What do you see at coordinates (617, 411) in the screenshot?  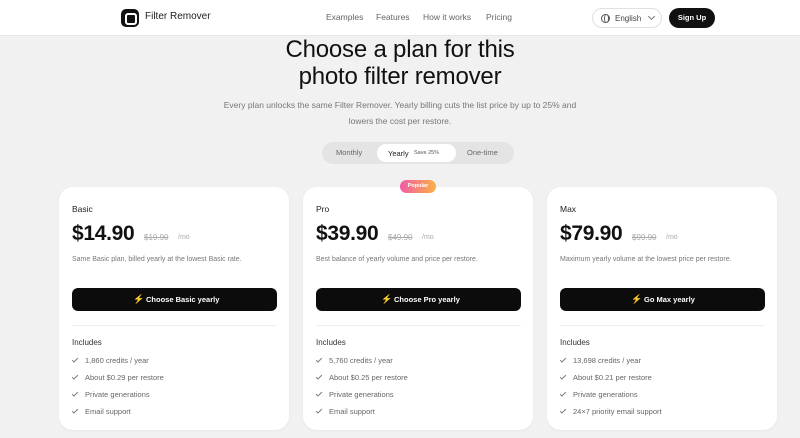 I see `feature-label: 24×7 priority email support` at bounding box center [617, 411].